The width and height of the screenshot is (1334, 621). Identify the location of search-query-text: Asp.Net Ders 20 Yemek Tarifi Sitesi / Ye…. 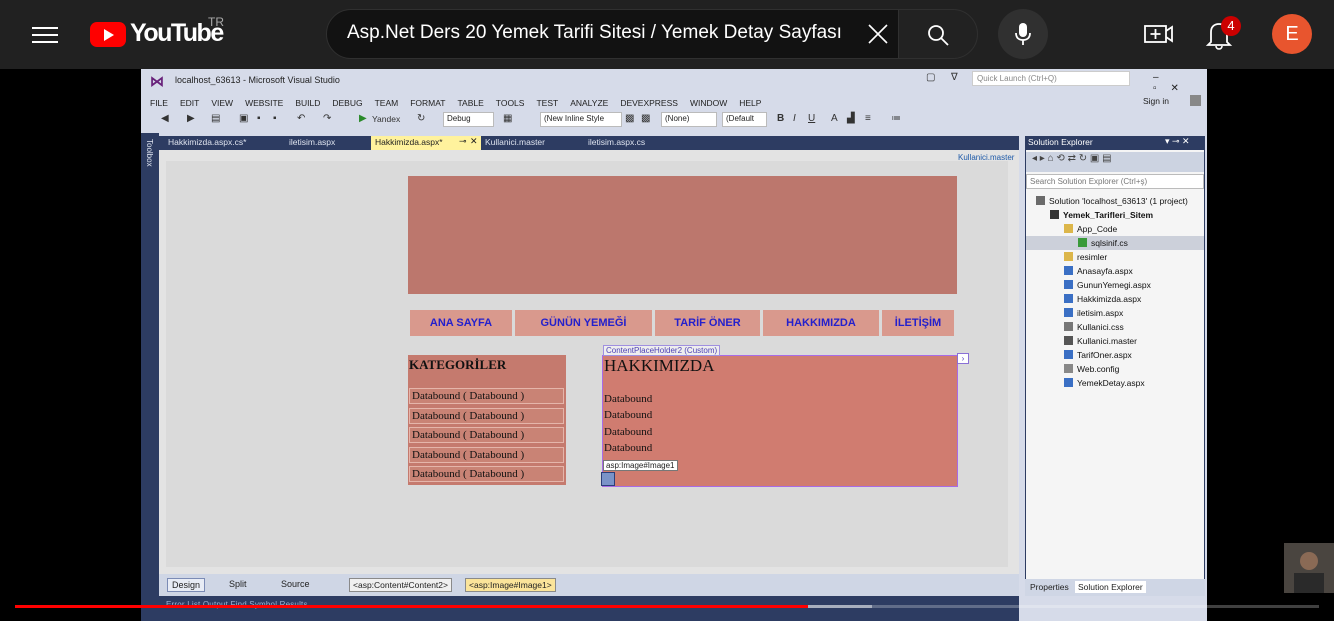
(607, 33).